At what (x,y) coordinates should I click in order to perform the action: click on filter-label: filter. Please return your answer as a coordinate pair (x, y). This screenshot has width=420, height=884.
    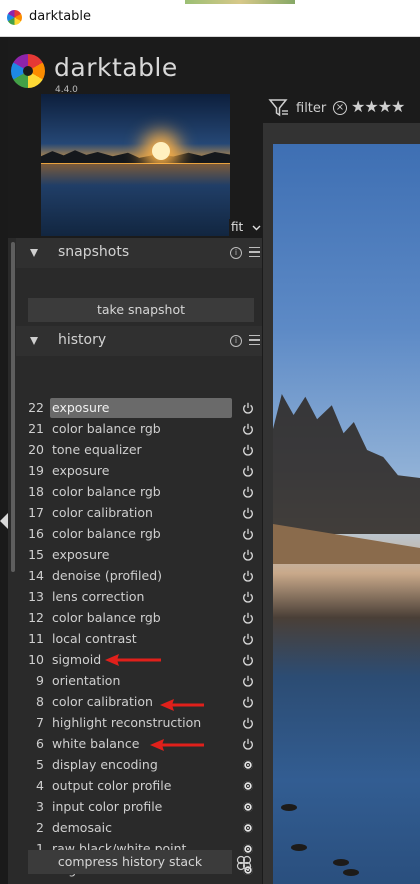
    Looking at the image, I should click on (311, 108).